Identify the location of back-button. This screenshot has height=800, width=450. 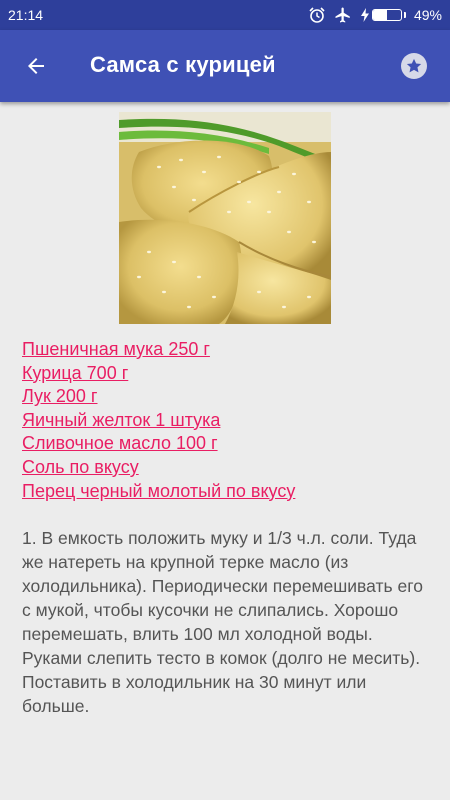
(36, 66).